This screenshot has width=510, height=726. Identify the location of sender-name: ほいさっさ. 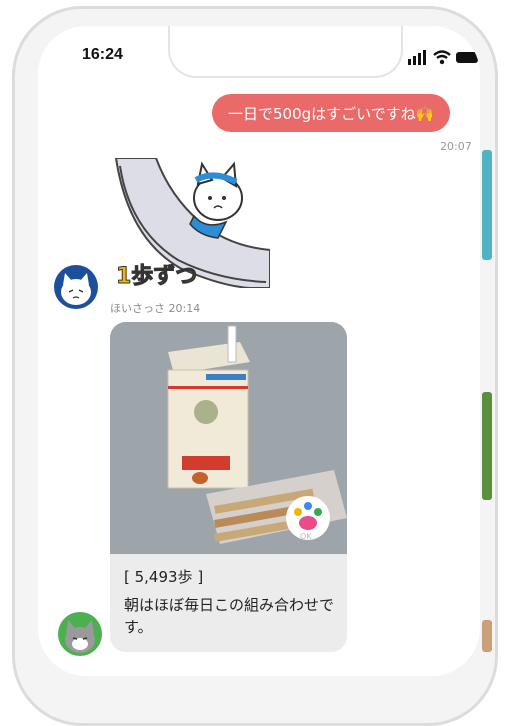
(137, 308).